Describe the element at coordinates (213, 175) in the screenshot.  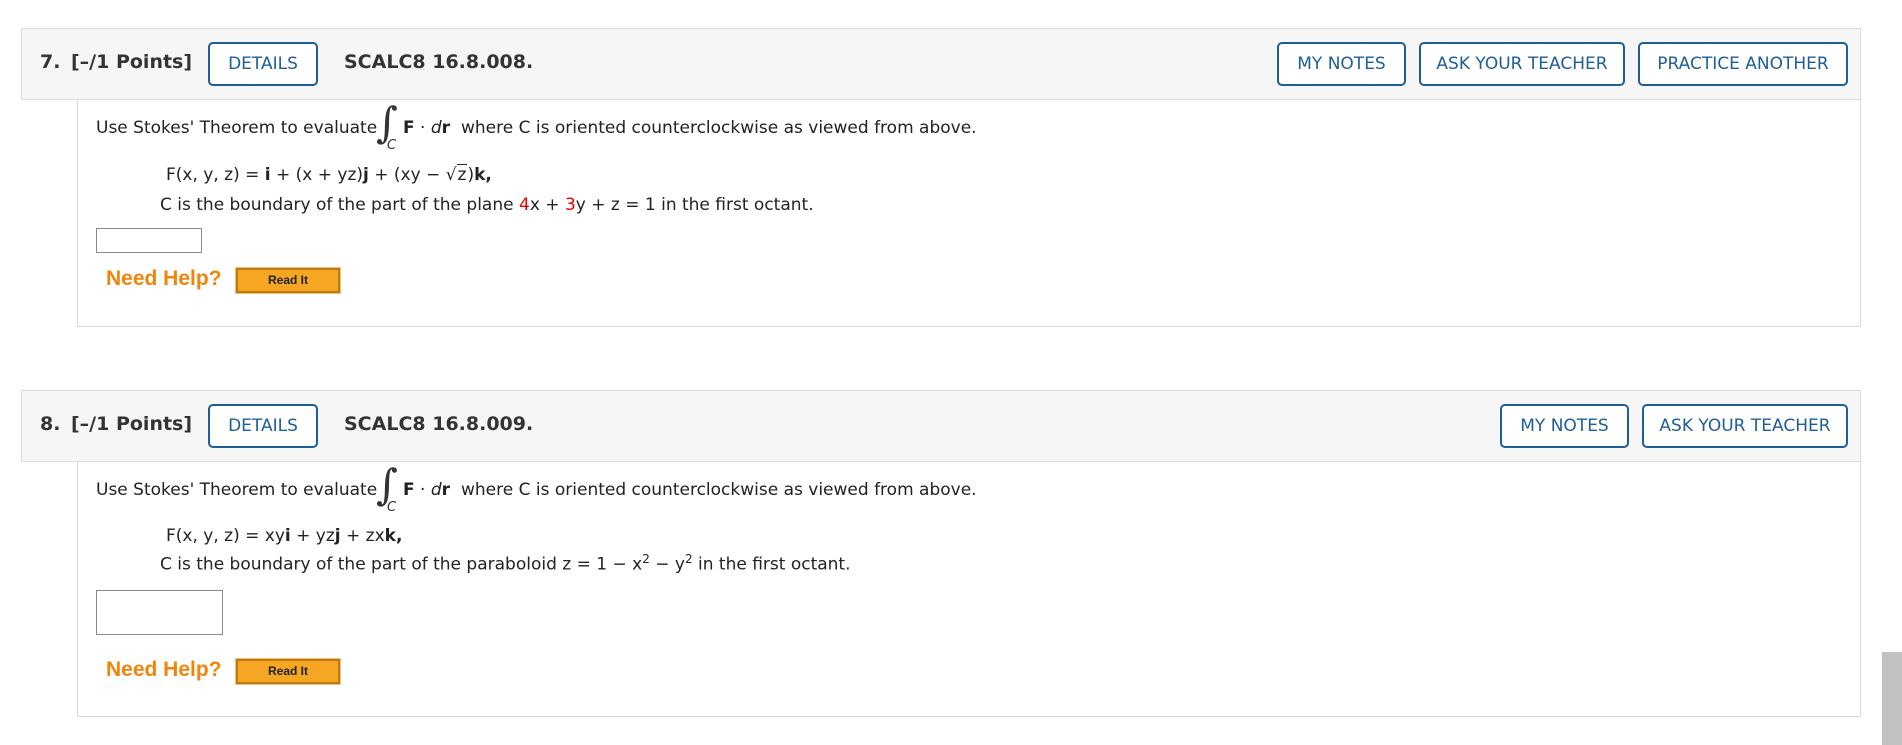
I see `field-lhs: F(x, y, z) =` at that location.